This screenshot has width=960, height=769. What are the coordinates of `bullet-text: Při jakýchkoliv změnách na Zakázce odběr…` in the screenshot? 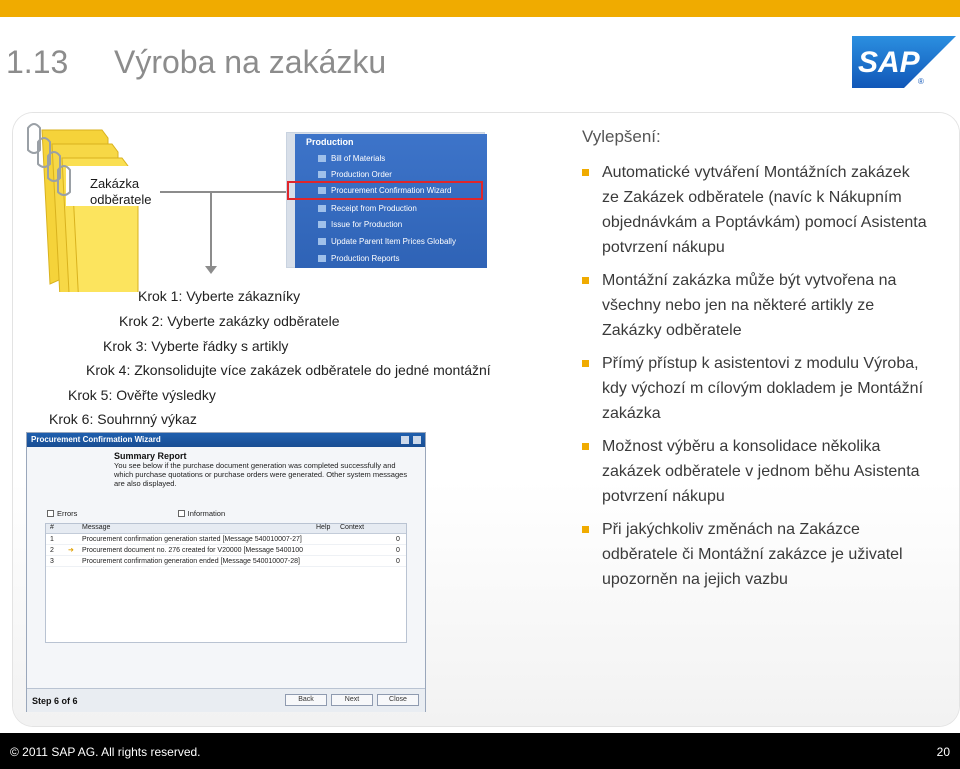 It's located at (778, 554).